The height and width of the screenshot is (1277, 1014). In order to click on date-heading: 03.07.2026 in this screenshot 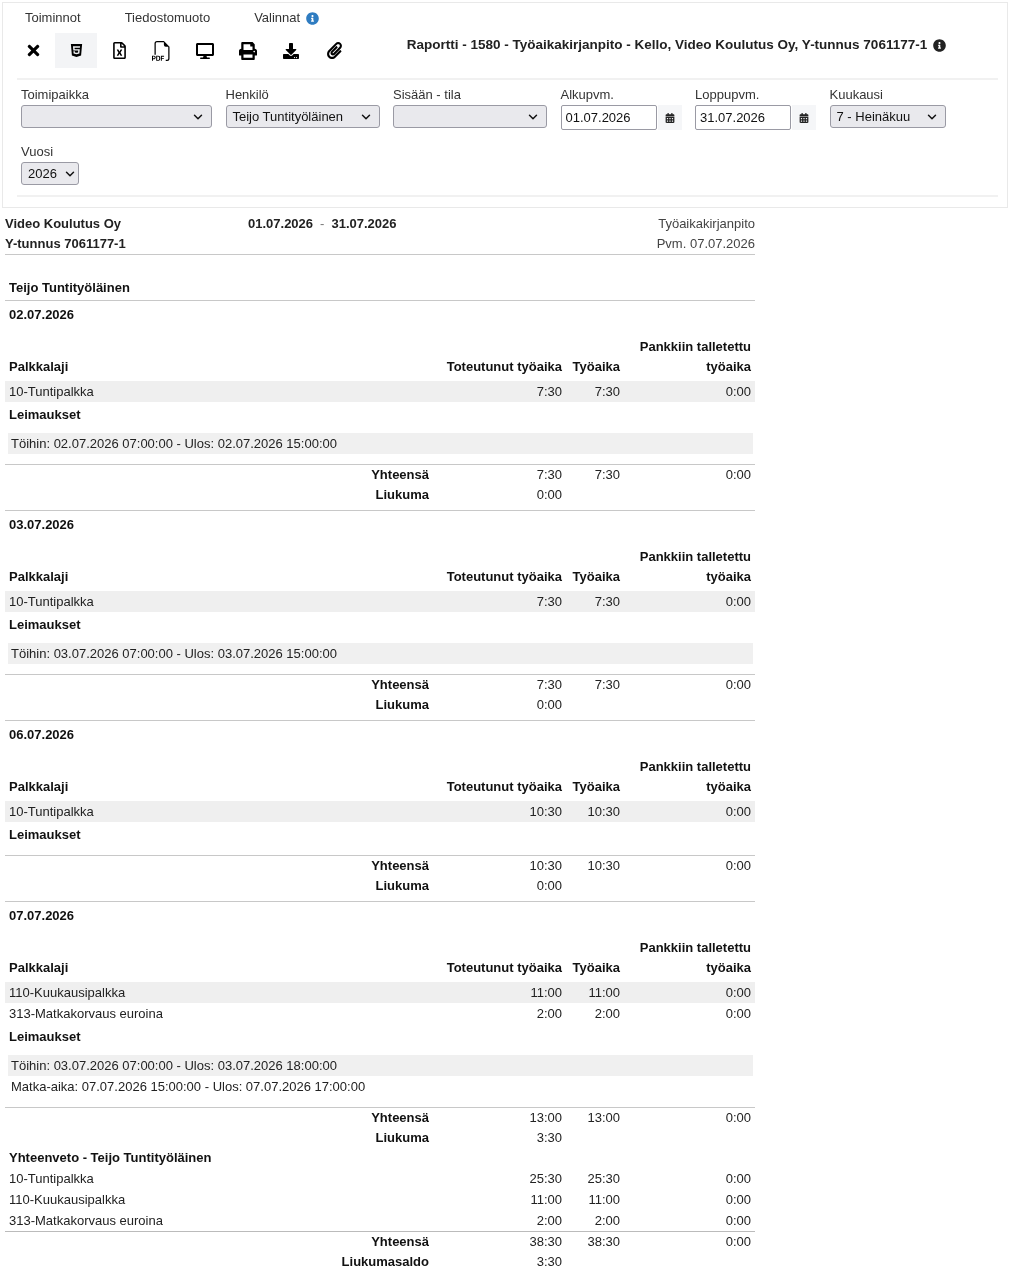, I will do `click(42, 525)`.